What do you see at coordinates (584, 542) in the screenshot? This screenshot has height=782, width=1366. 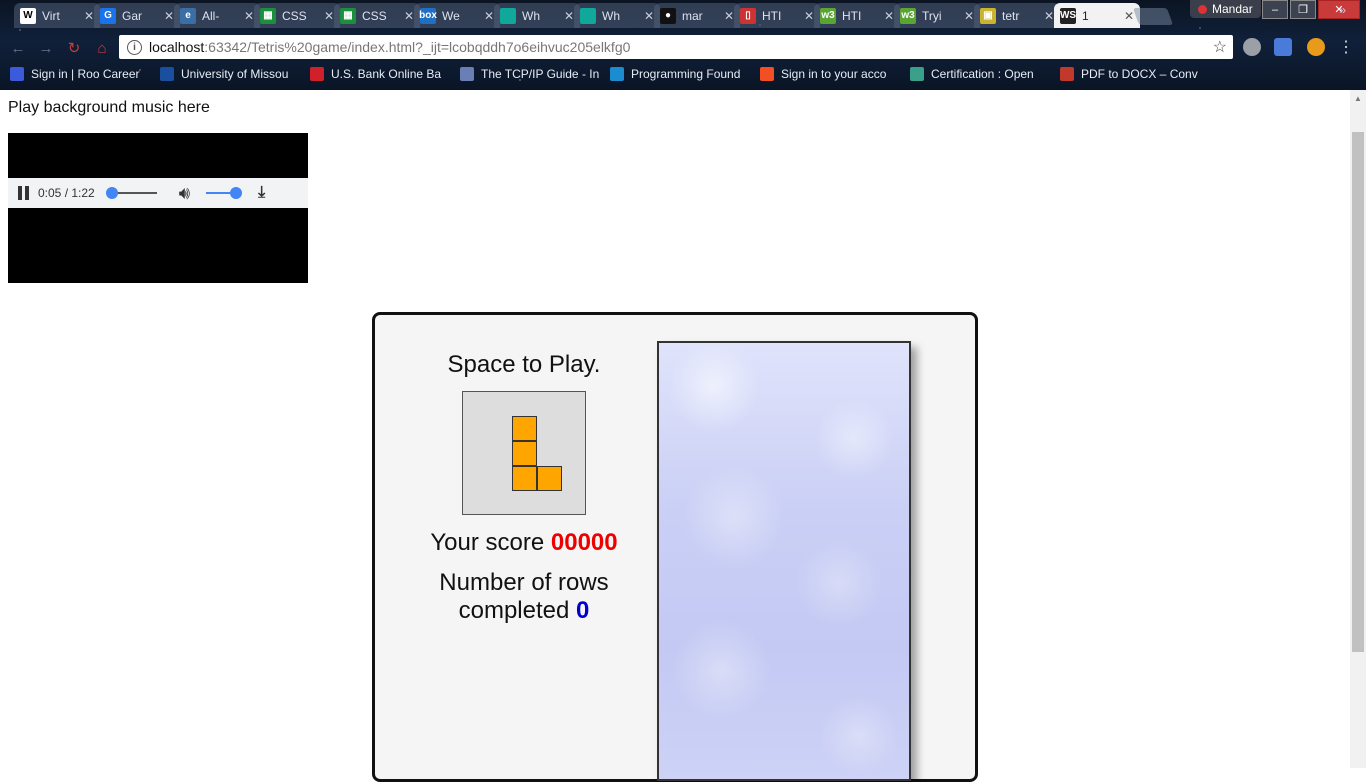 I see `score-value: 00000` at bounding box center [584, 542].